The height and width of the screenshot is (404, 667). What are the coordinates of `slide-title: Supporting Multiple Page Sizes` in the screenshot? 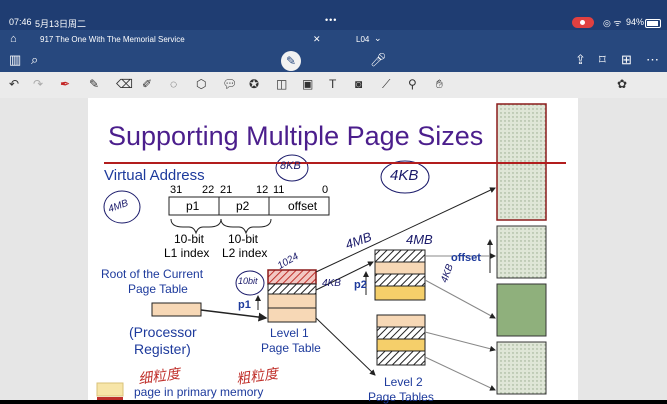 It's located at (296, 136).